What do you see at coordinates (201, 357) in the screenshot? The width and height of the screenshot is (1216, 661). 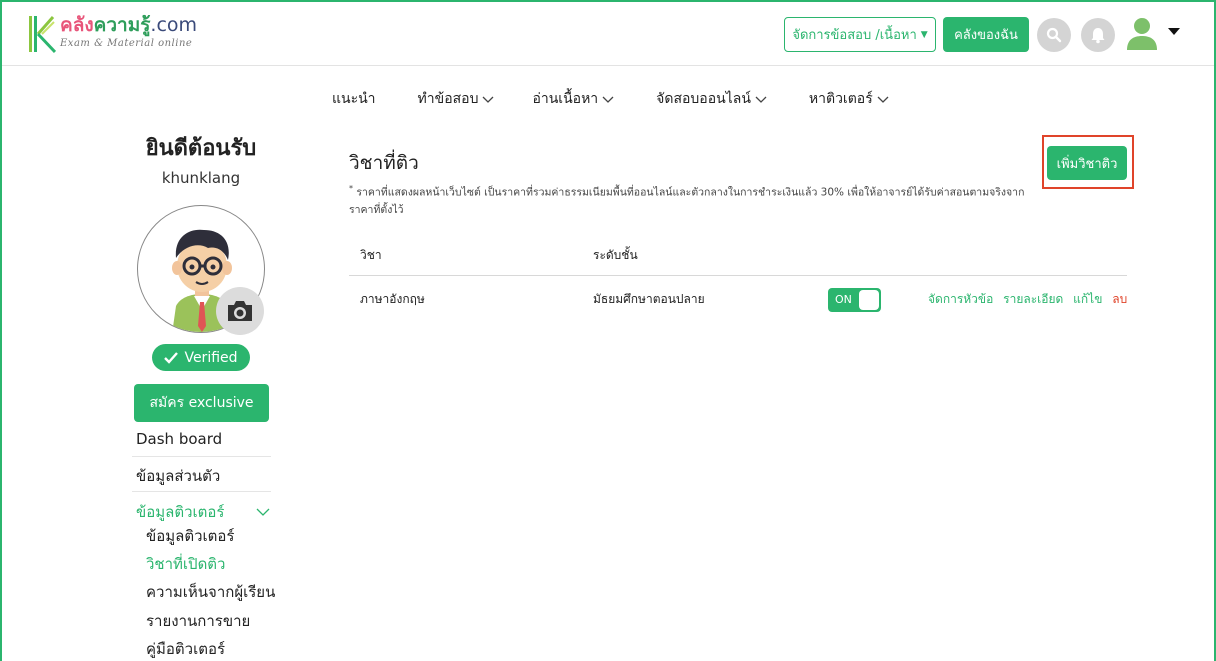 I see `verified-badge: Verified` at bounding box center [201, 357].